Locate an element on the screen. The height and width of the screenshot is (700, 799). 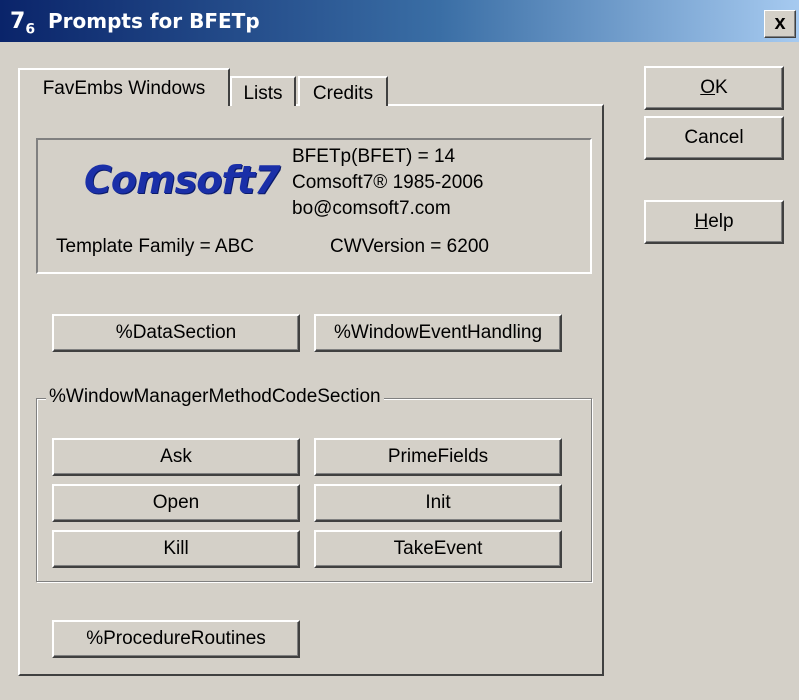
take-event-button: TakeEvent is located at coordinates (438, 549).